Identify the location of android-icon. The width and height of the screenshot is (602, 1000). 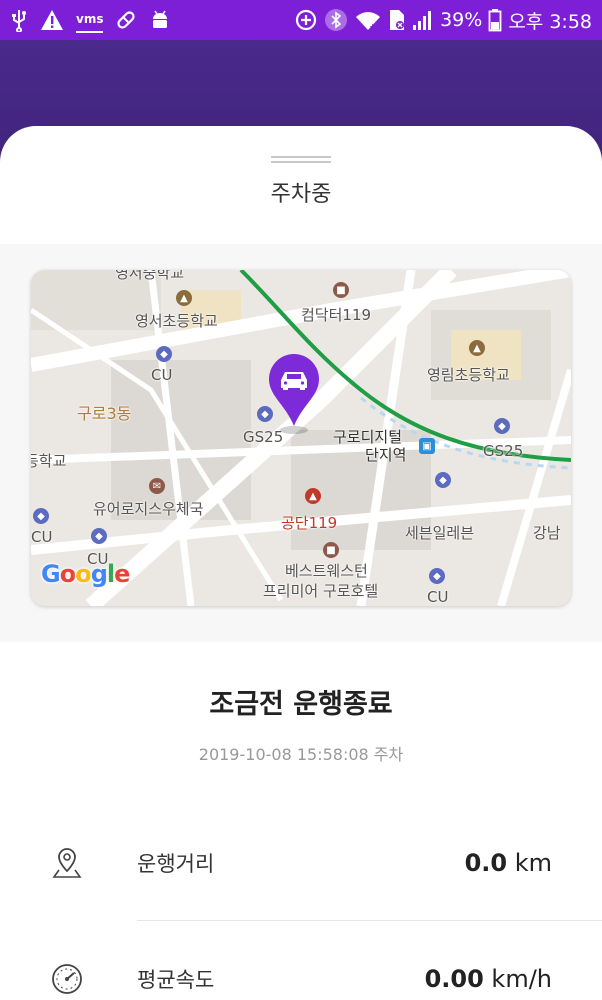
(160, 20).